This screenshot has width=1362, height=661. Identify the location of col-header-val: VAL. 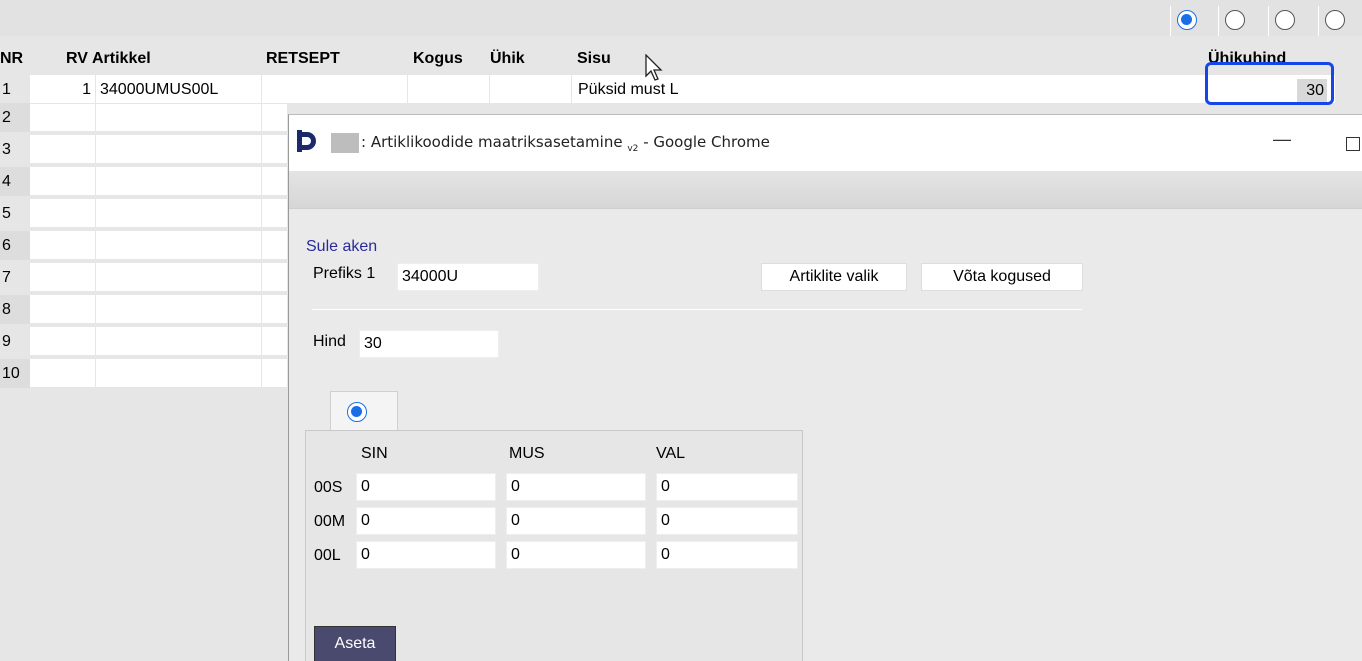
(671, 453).